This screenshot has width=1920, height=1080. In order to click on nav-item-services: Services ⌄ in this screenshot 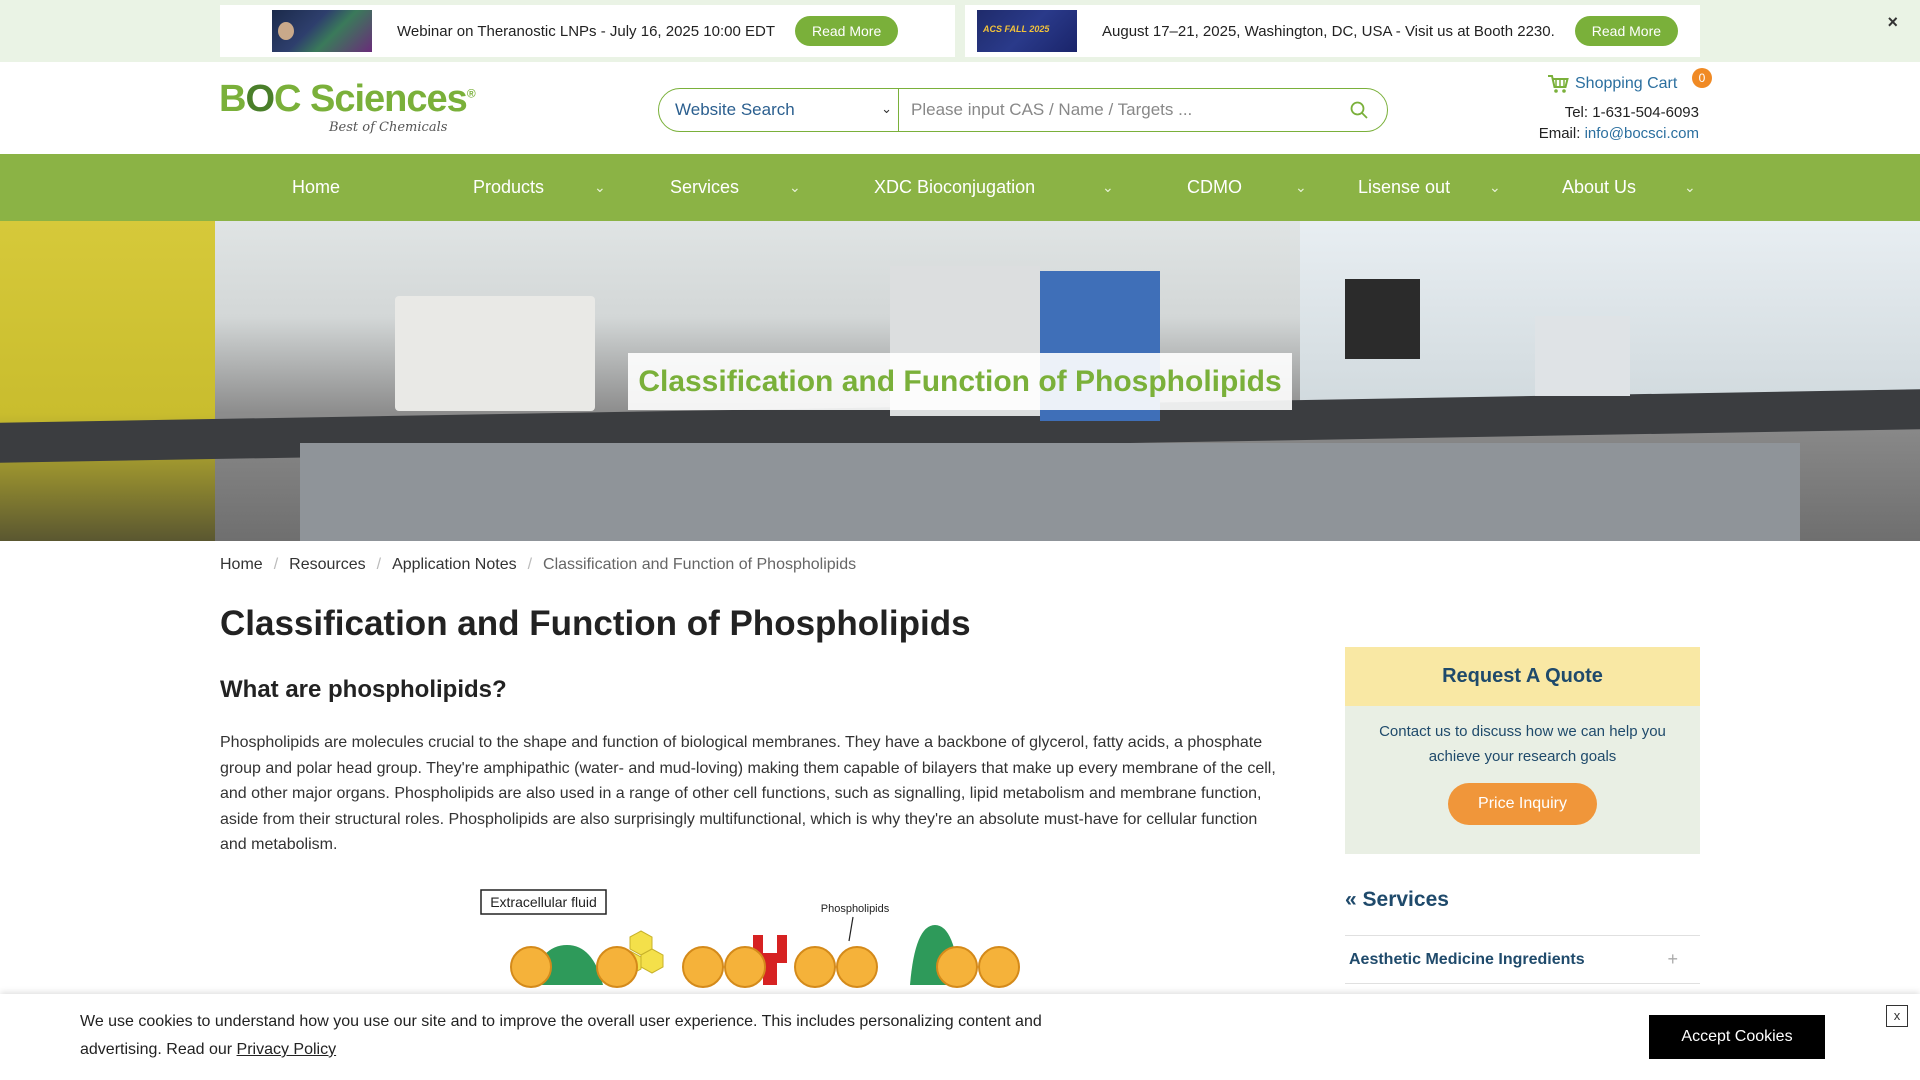, I will do `click(735, 187)`.